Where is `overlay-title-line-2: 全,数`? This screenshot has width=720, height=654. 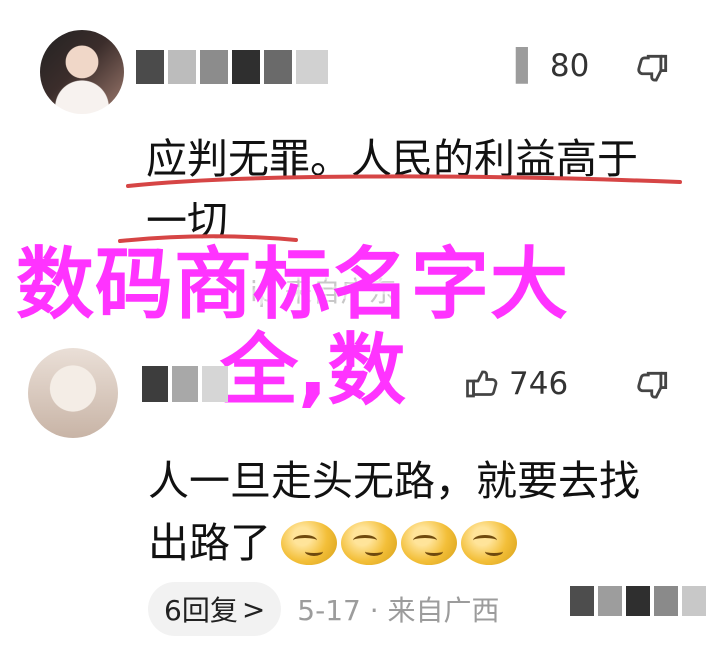
overlay-title-line-2: 全,数 is located at coordinates (313, 371).